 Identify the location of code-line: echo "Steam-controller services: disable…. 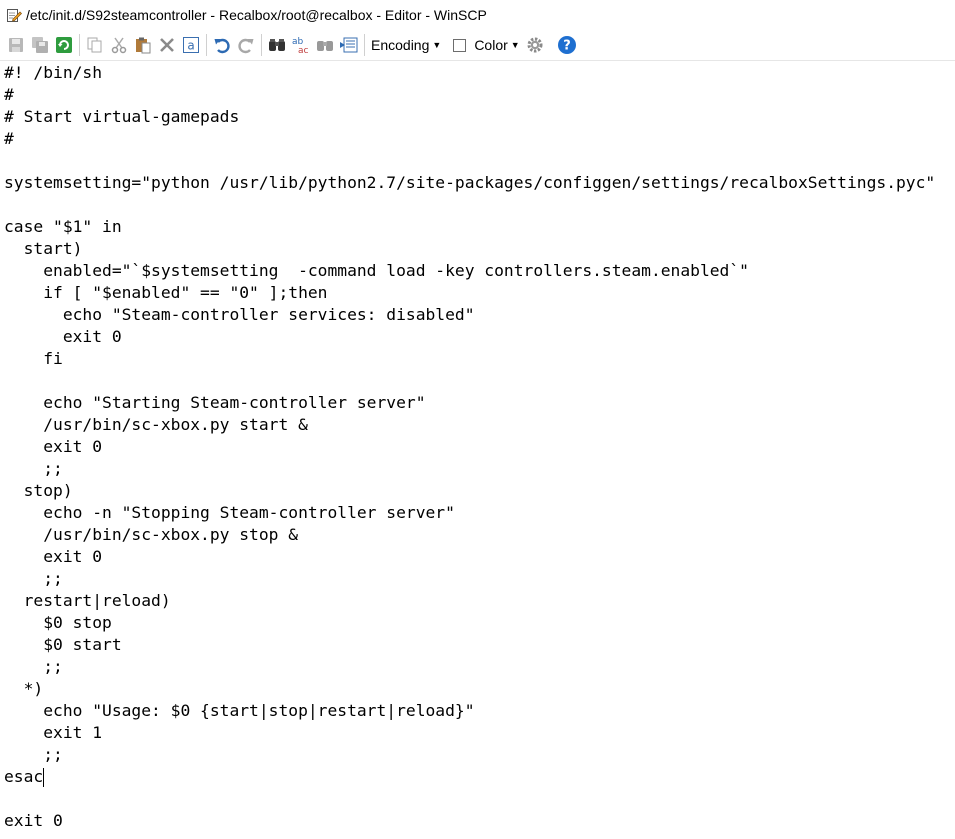
(239, 314).